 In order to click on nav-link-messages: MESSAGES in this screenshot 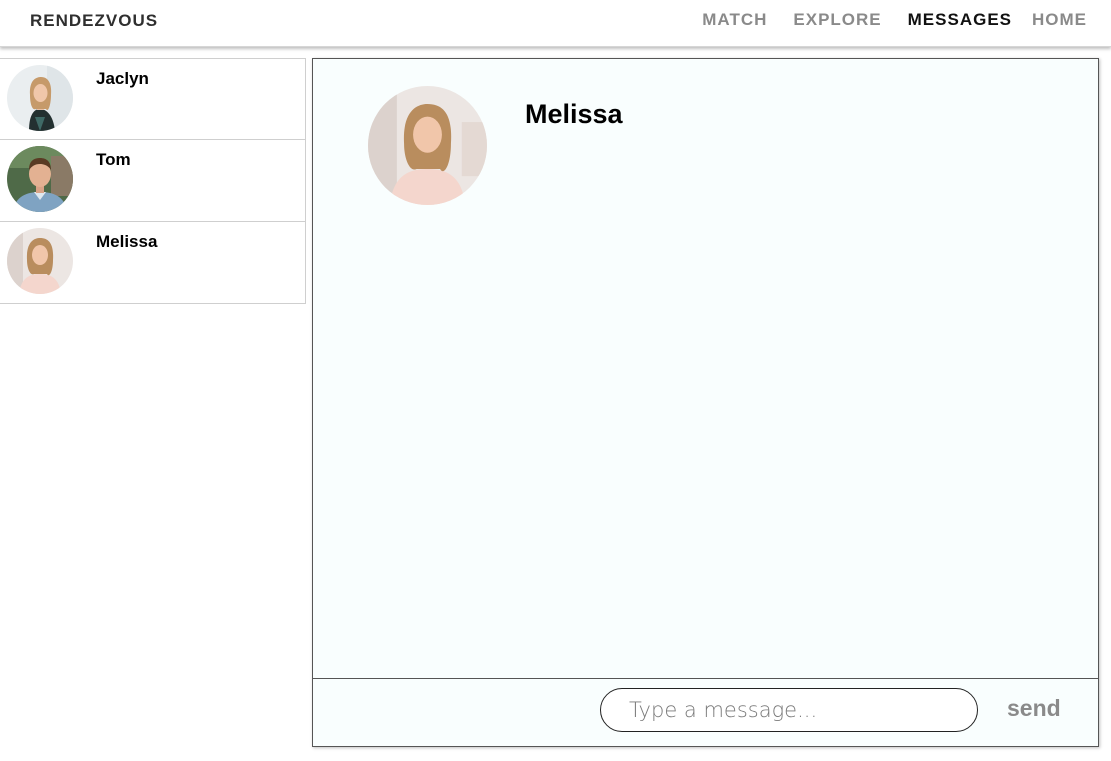, I will do `click(960, 20)`.